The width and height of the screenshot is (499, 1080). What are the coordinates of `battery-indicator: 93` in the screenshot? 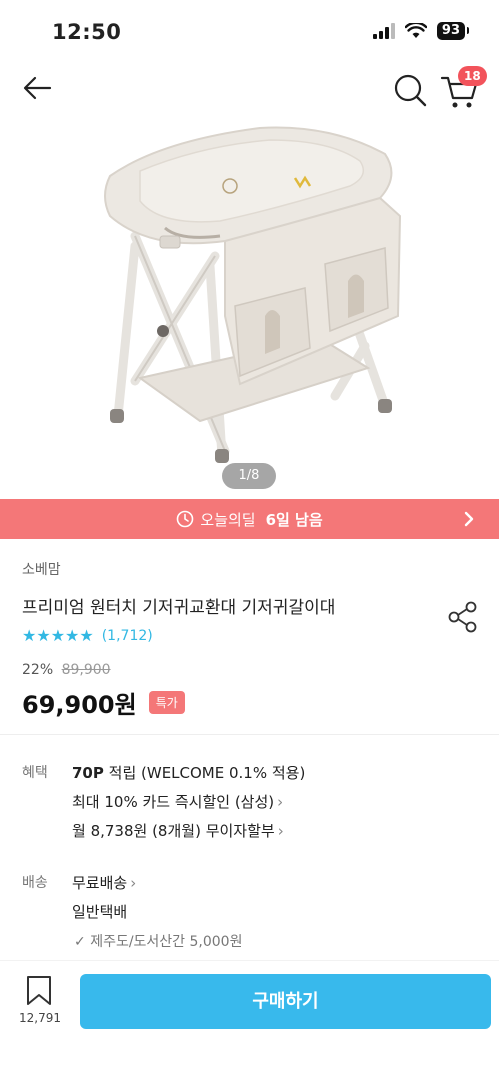 It's located at (453, 31).